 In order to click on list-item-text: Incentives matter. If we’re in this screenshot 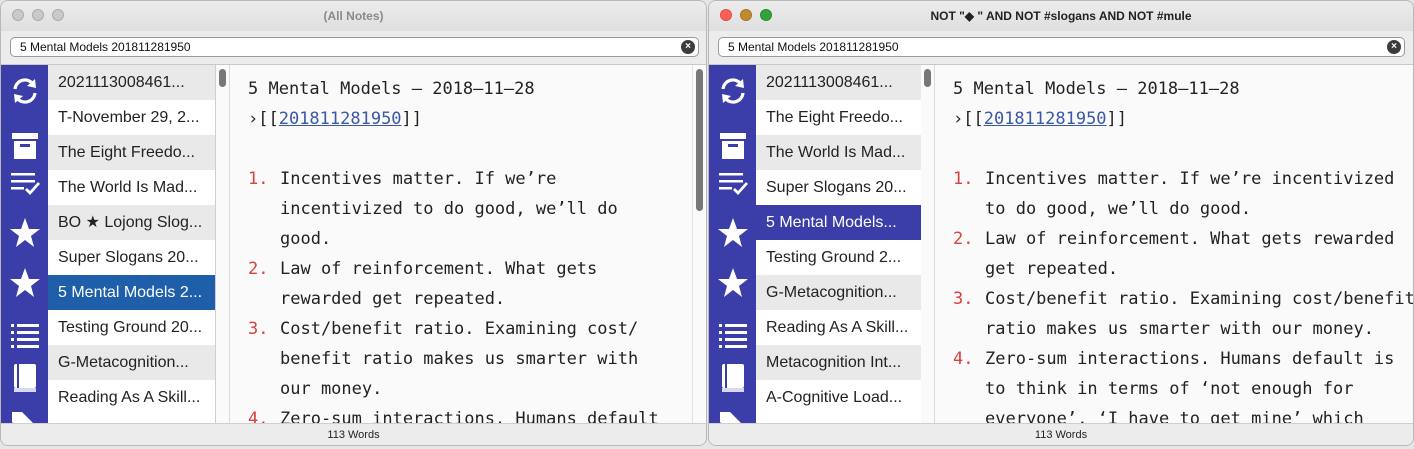, I will do `click(418, 179)`.